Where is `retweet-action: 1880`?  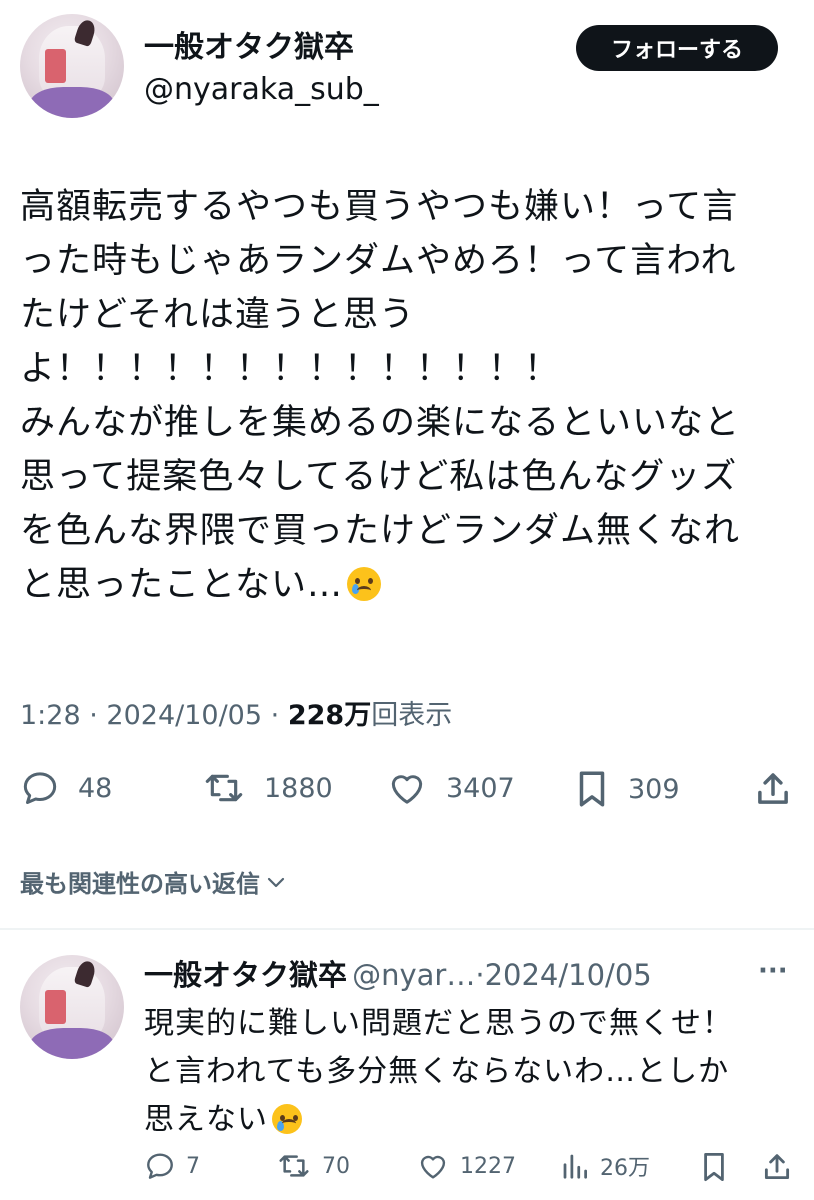 retweet-action: 1880 is located at coordinates (267, 788).